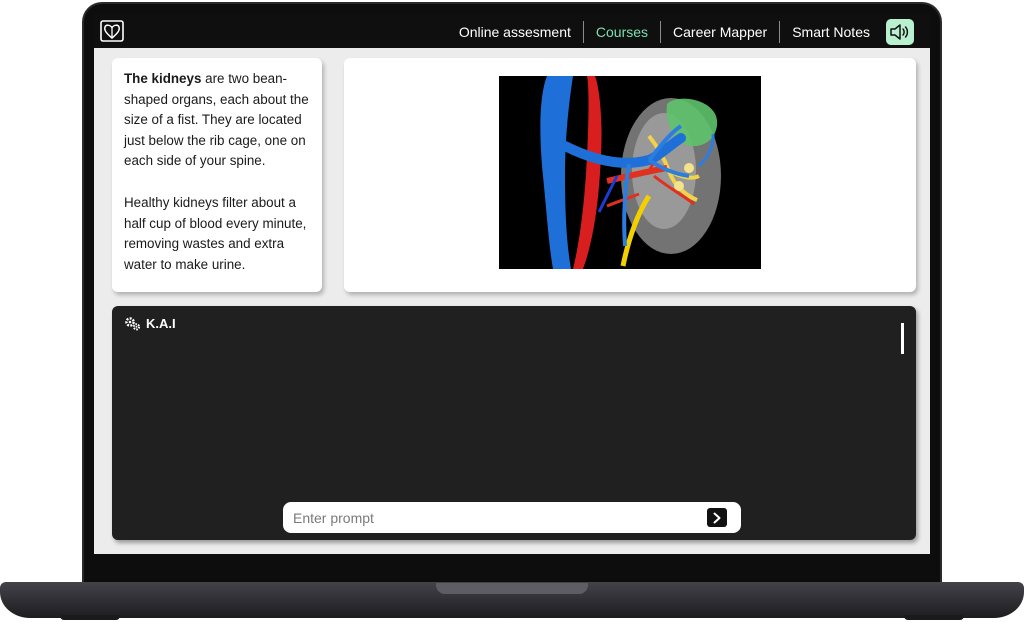 The width and height of the screenshot is (1024, 624). What do you see at coordinates (161, 323) in the screenshot?
I see `kai-title: K.A.I` at bounding box center [161, 323].